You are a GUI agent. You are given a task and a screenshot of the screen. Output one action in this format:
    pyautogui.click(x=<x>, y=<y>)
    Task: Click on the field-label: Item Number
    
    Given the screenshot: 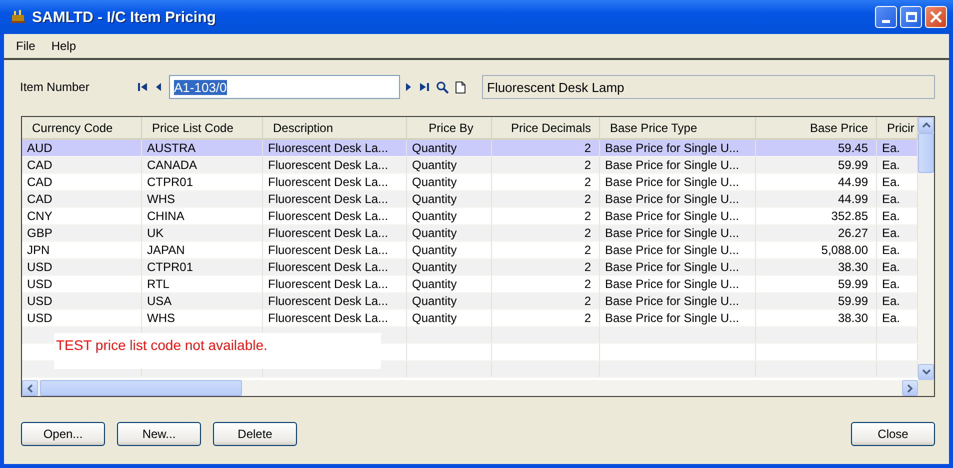 What is the action you would take?
    pyautogui.click(x=55, y=87)
    